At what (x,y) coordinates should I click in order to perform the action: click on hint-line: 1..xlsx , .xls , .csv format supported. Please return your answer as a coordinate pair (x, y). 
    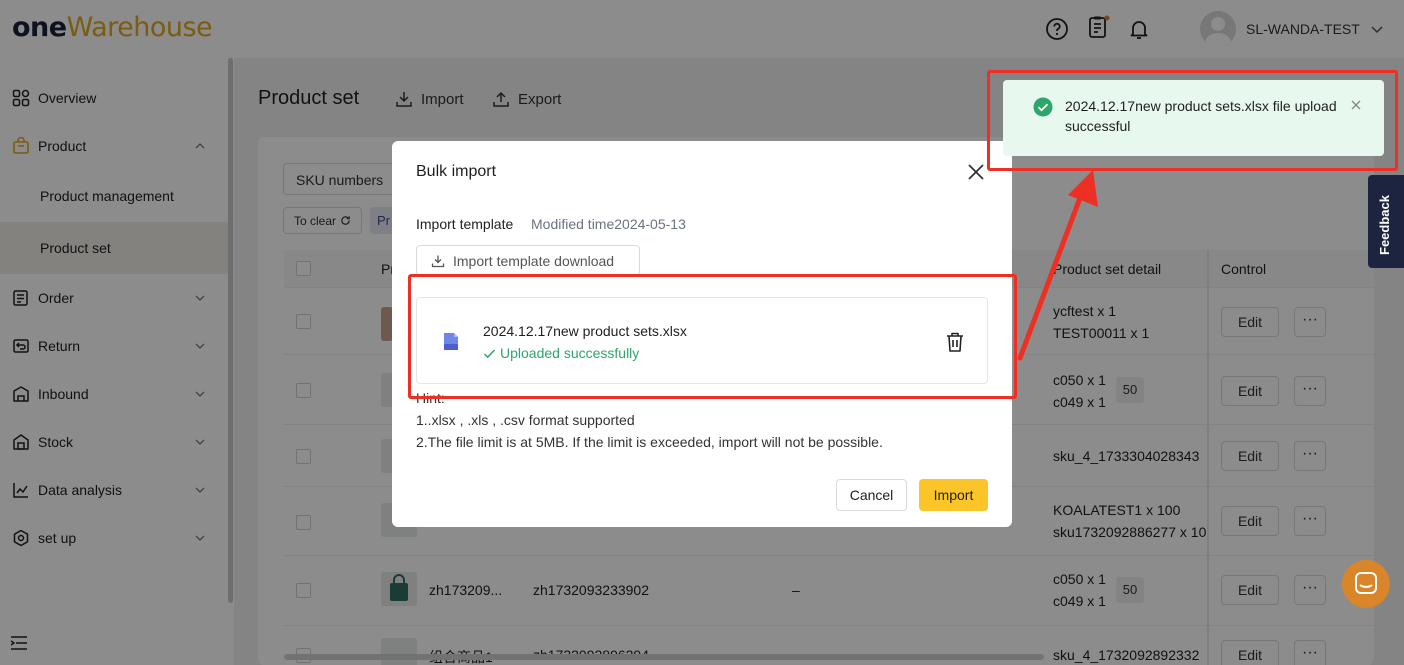
    Looking at the image, I should click on (525, 420).